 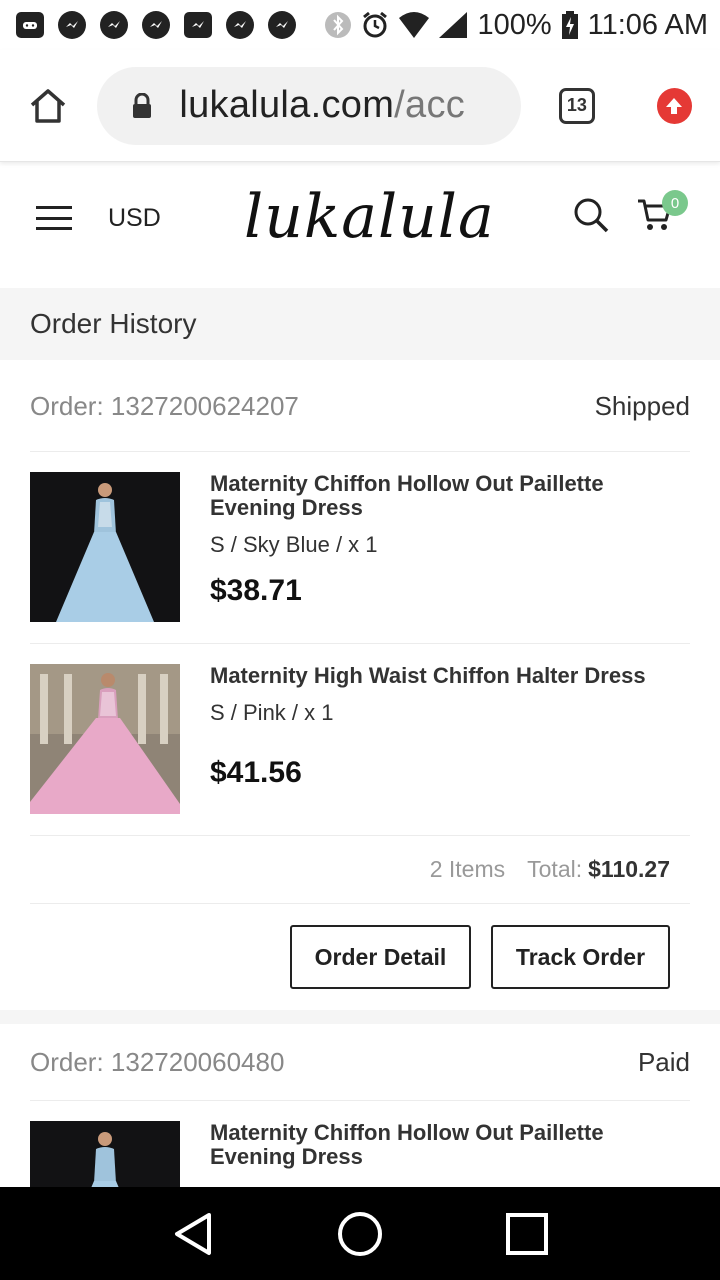 What do you see at coordinates (375, 25) in the screenshot?
I see `alarm-icon` at bounding box center [375, 25].